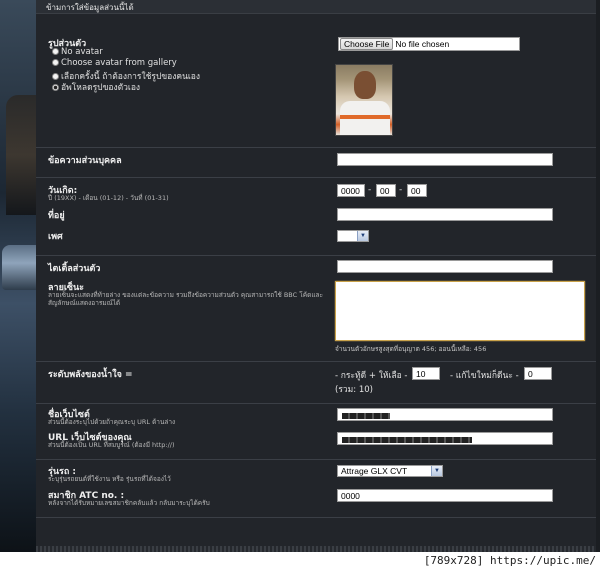  Describe the element at coordinates (365, 117) in the screenshot. I see `avatar-shirt-stripe` at that location.